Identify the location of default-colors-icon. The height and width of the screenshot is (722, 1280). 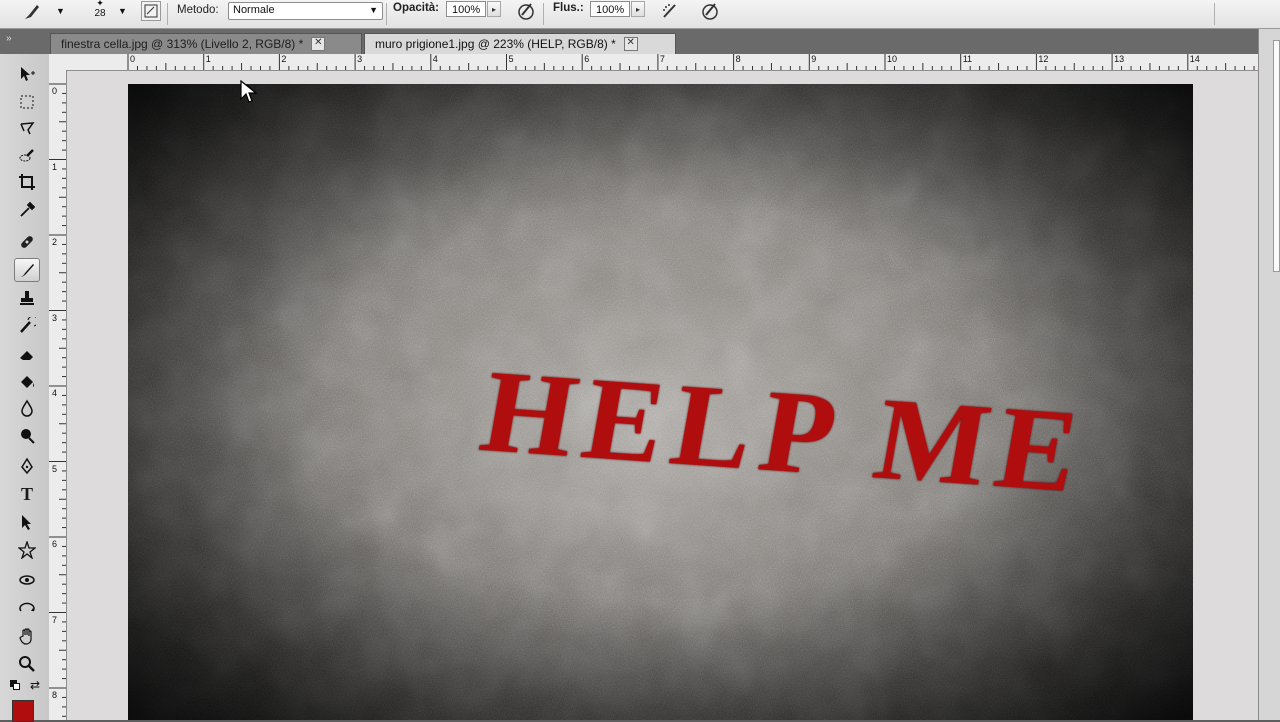
(15, 685).